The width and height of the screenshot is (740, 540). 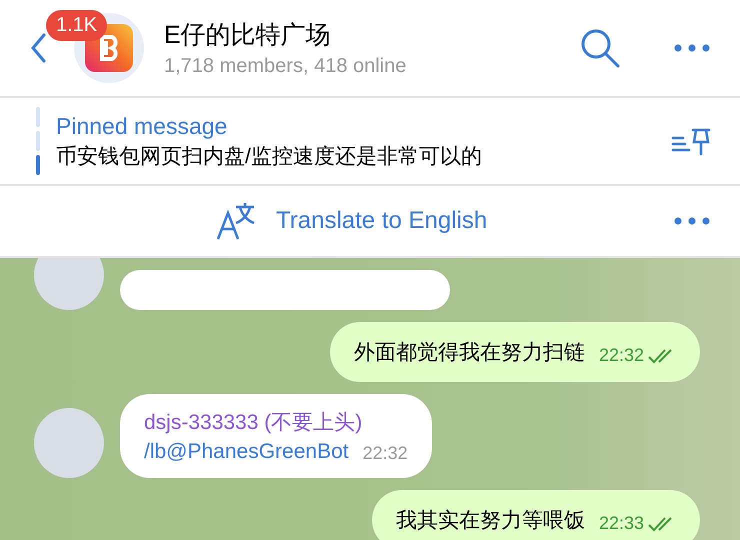 I want to click on unread-count-badge: 1.1K, so click(x=77, y=25).